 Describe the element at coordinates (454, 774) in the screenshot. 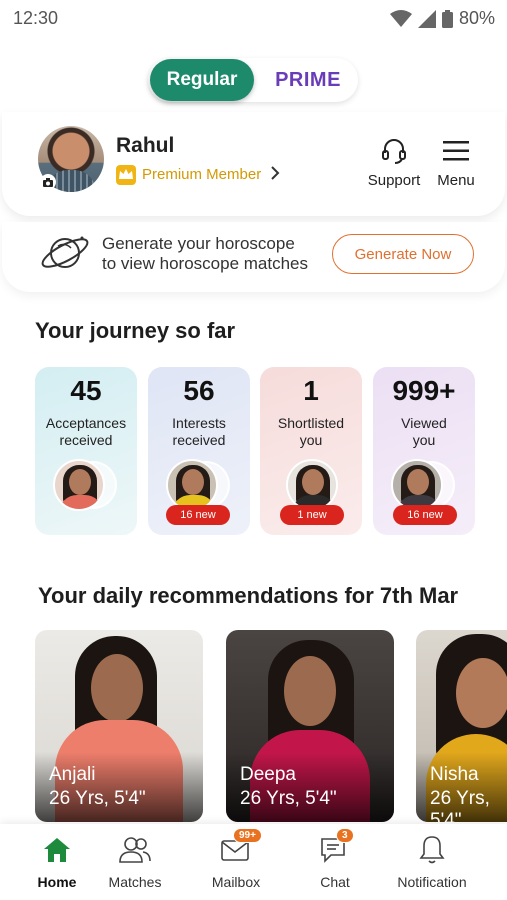

I see `profile-name: Nisha` at that location.